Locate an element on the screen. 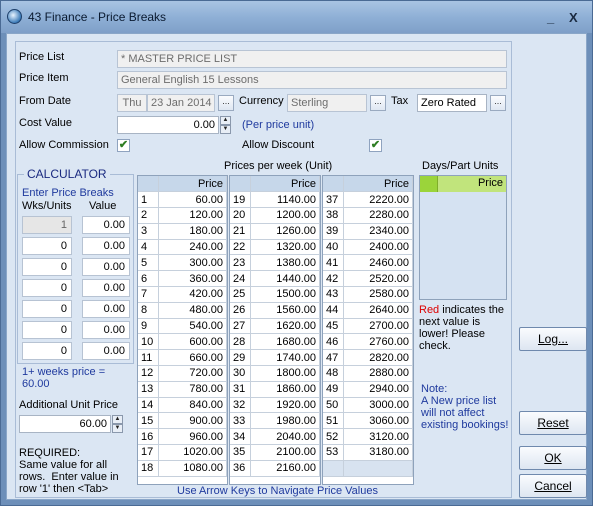 This screenshot has height=506, width=593. close-button: X is located at coordinates (573, 17).